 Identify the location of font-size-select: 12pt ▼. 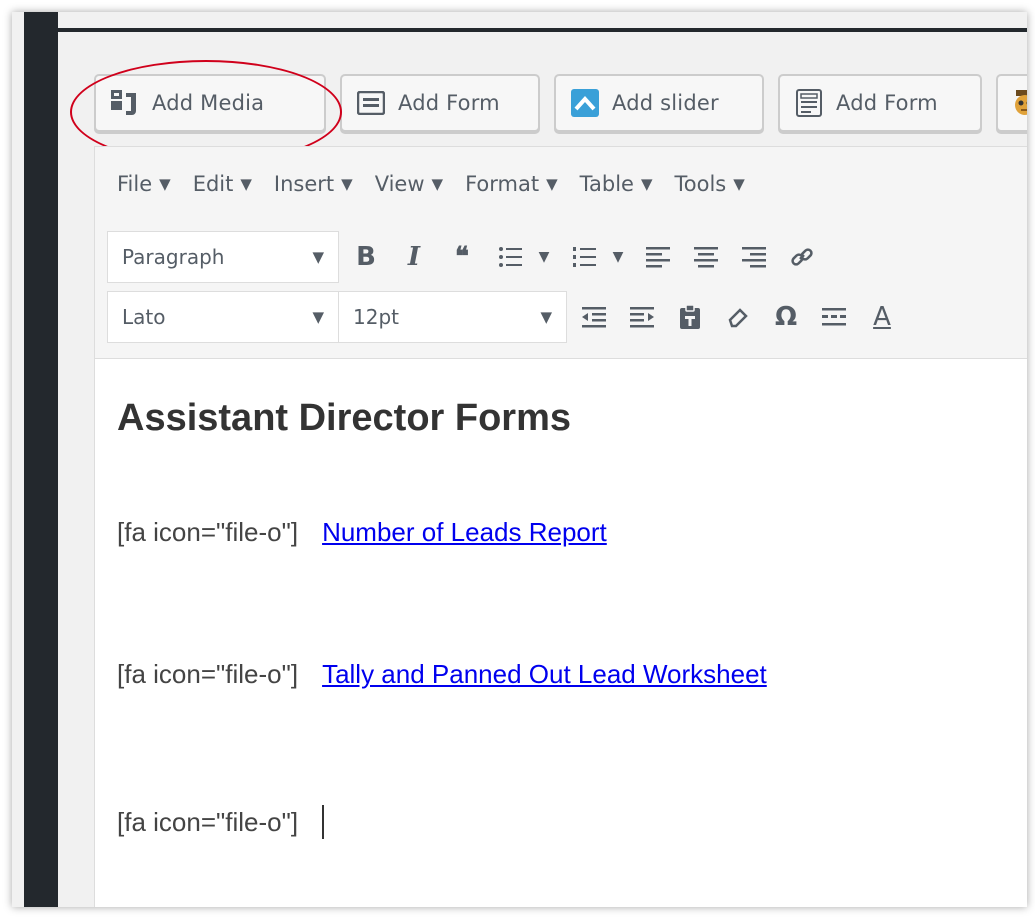
(453, 317).